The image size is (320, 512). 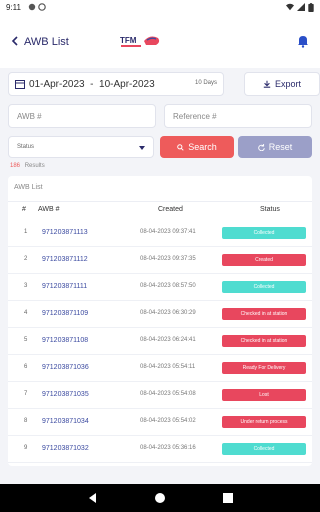 What do you see at coordinates (13, 7) in the screenshot?
I see `status-time: 9:11` at bounding box center [13, 7].